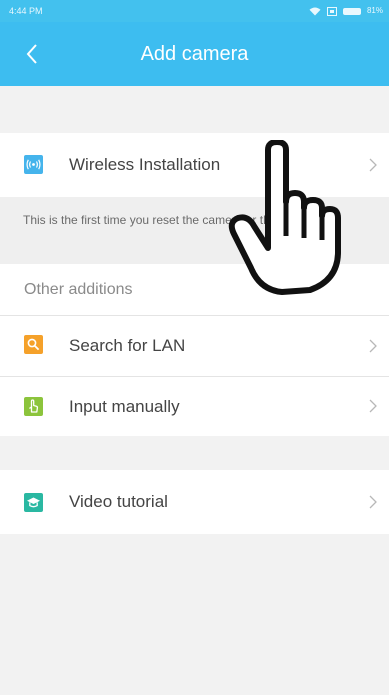  Describe the element at coordinates (124, 406) in the screenshot. I see `input-manually-label: Input manually` at that location.